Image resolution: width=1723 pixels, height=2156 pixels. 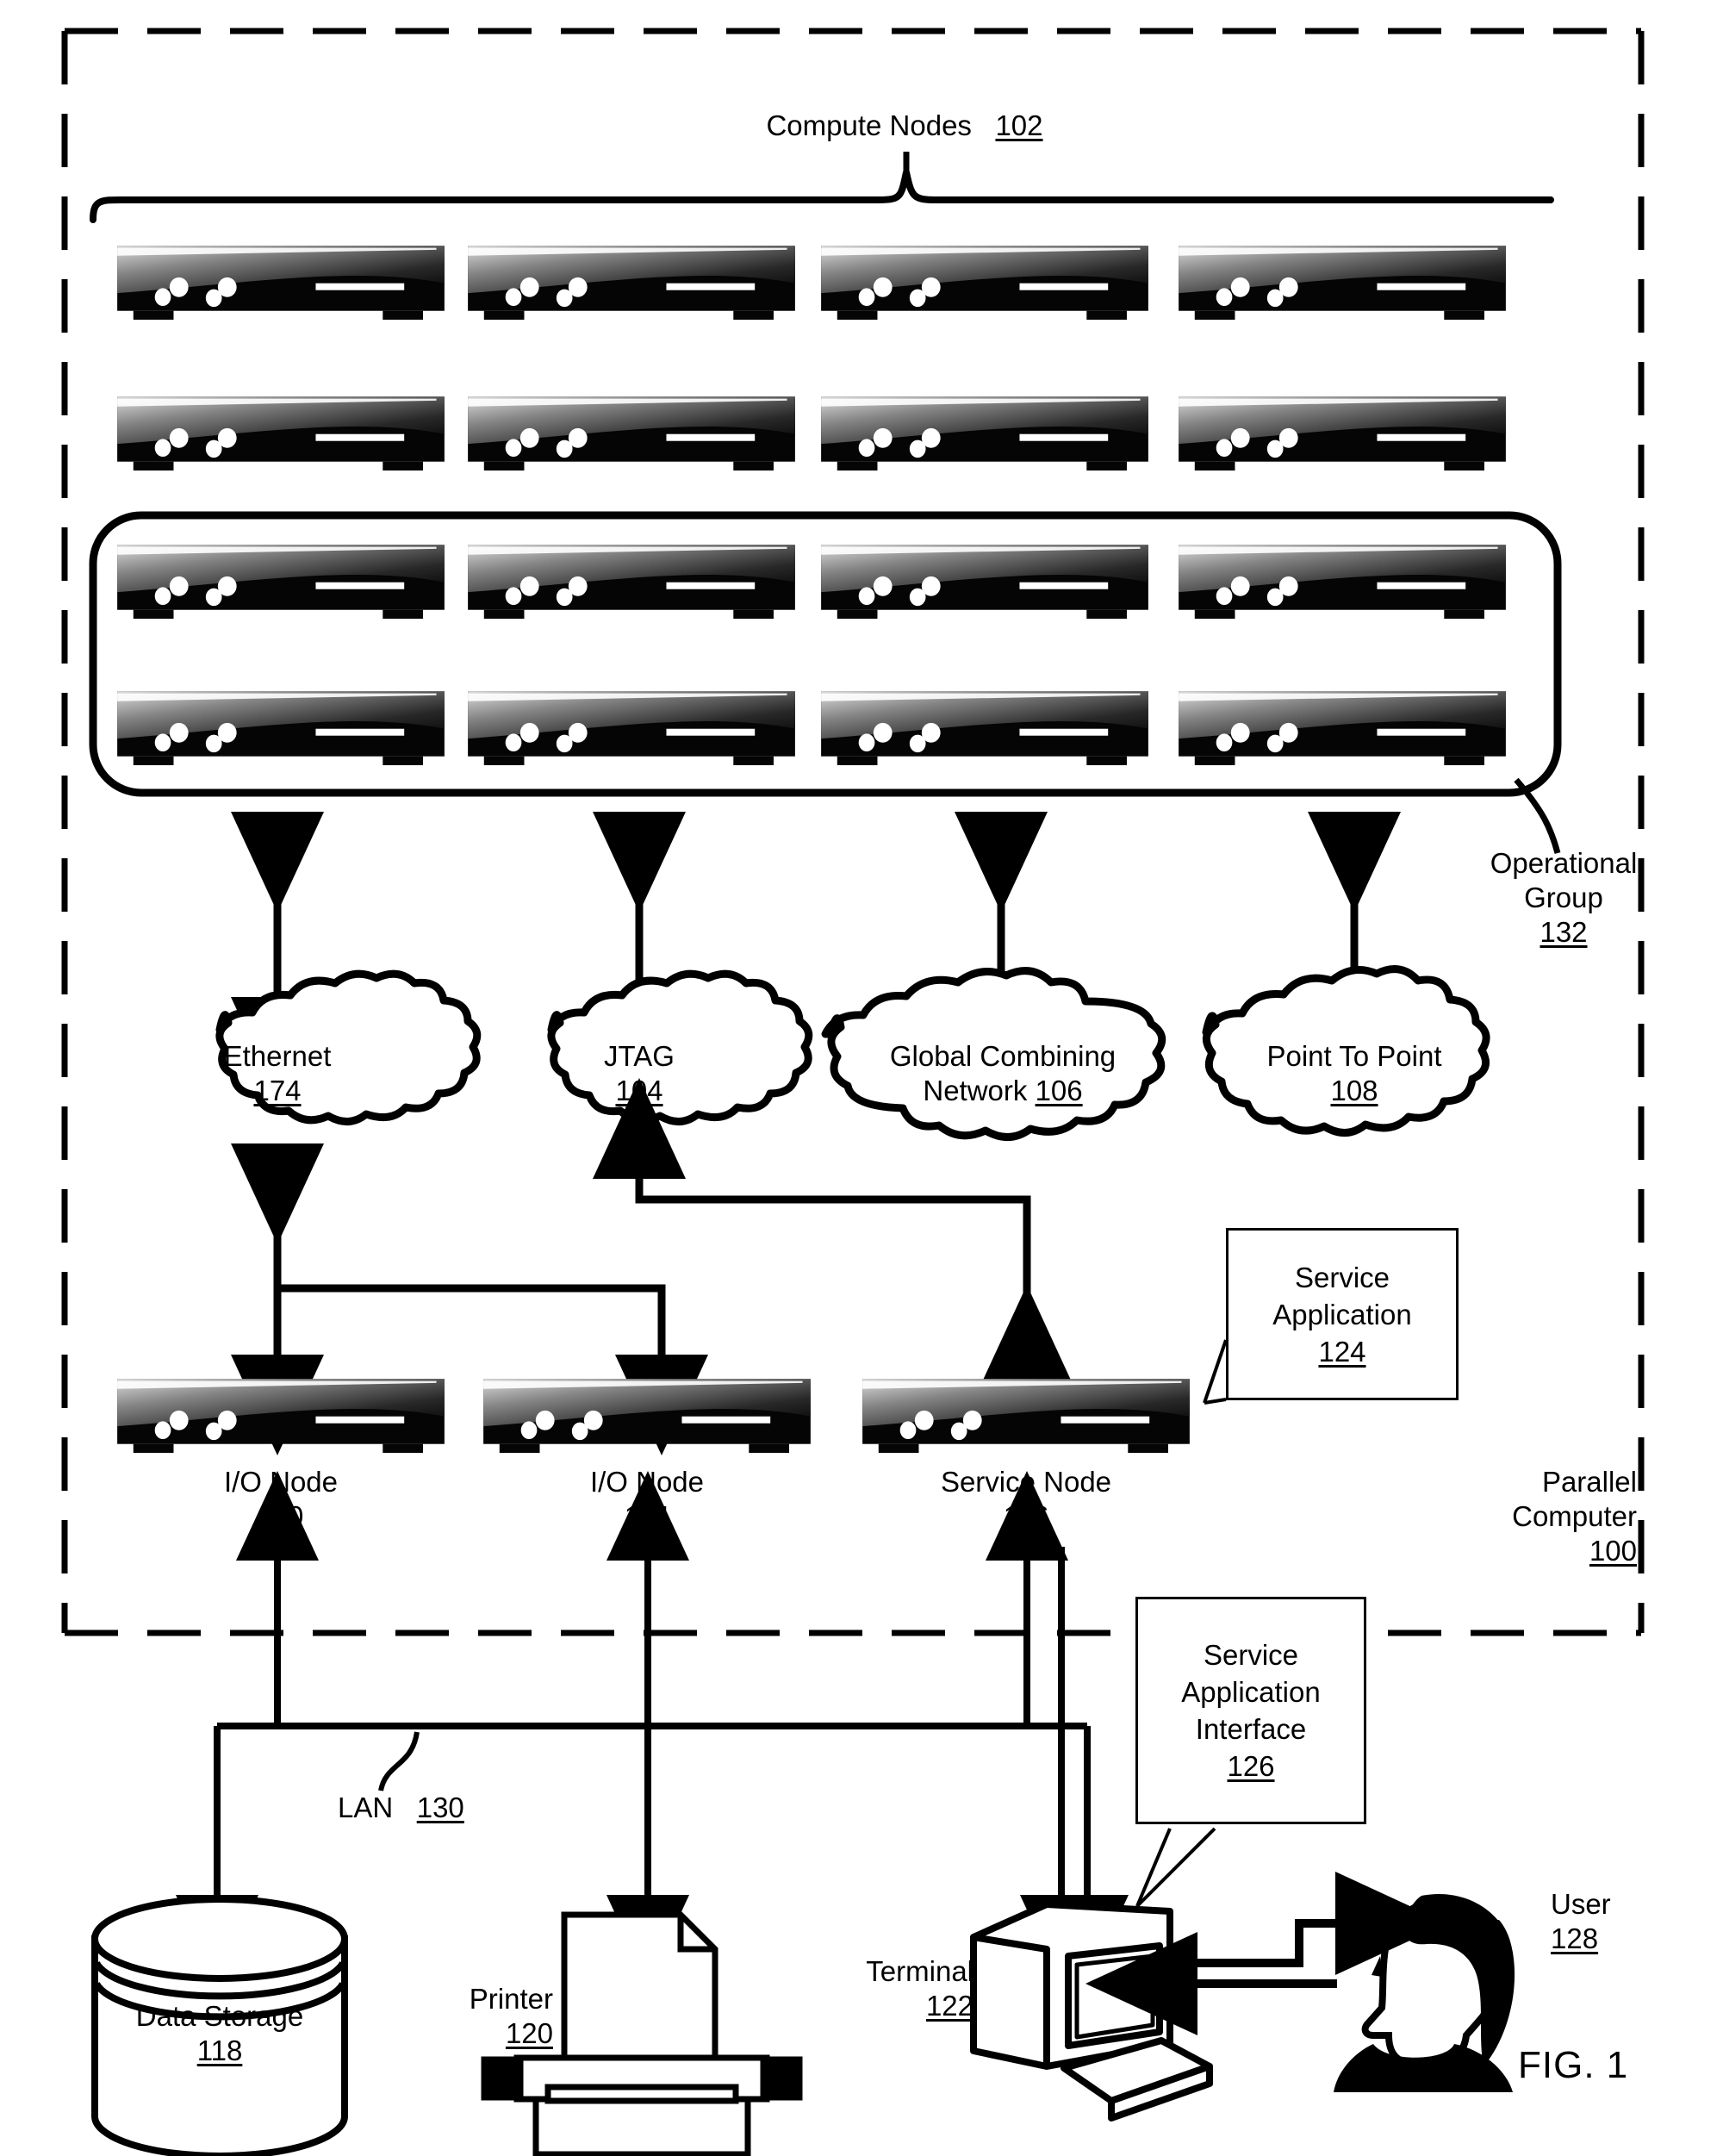 What do you see at coordinates (652, 1266) in the screenshot?
I see `network-to-node-connections` at bounding box center [652, 1266].